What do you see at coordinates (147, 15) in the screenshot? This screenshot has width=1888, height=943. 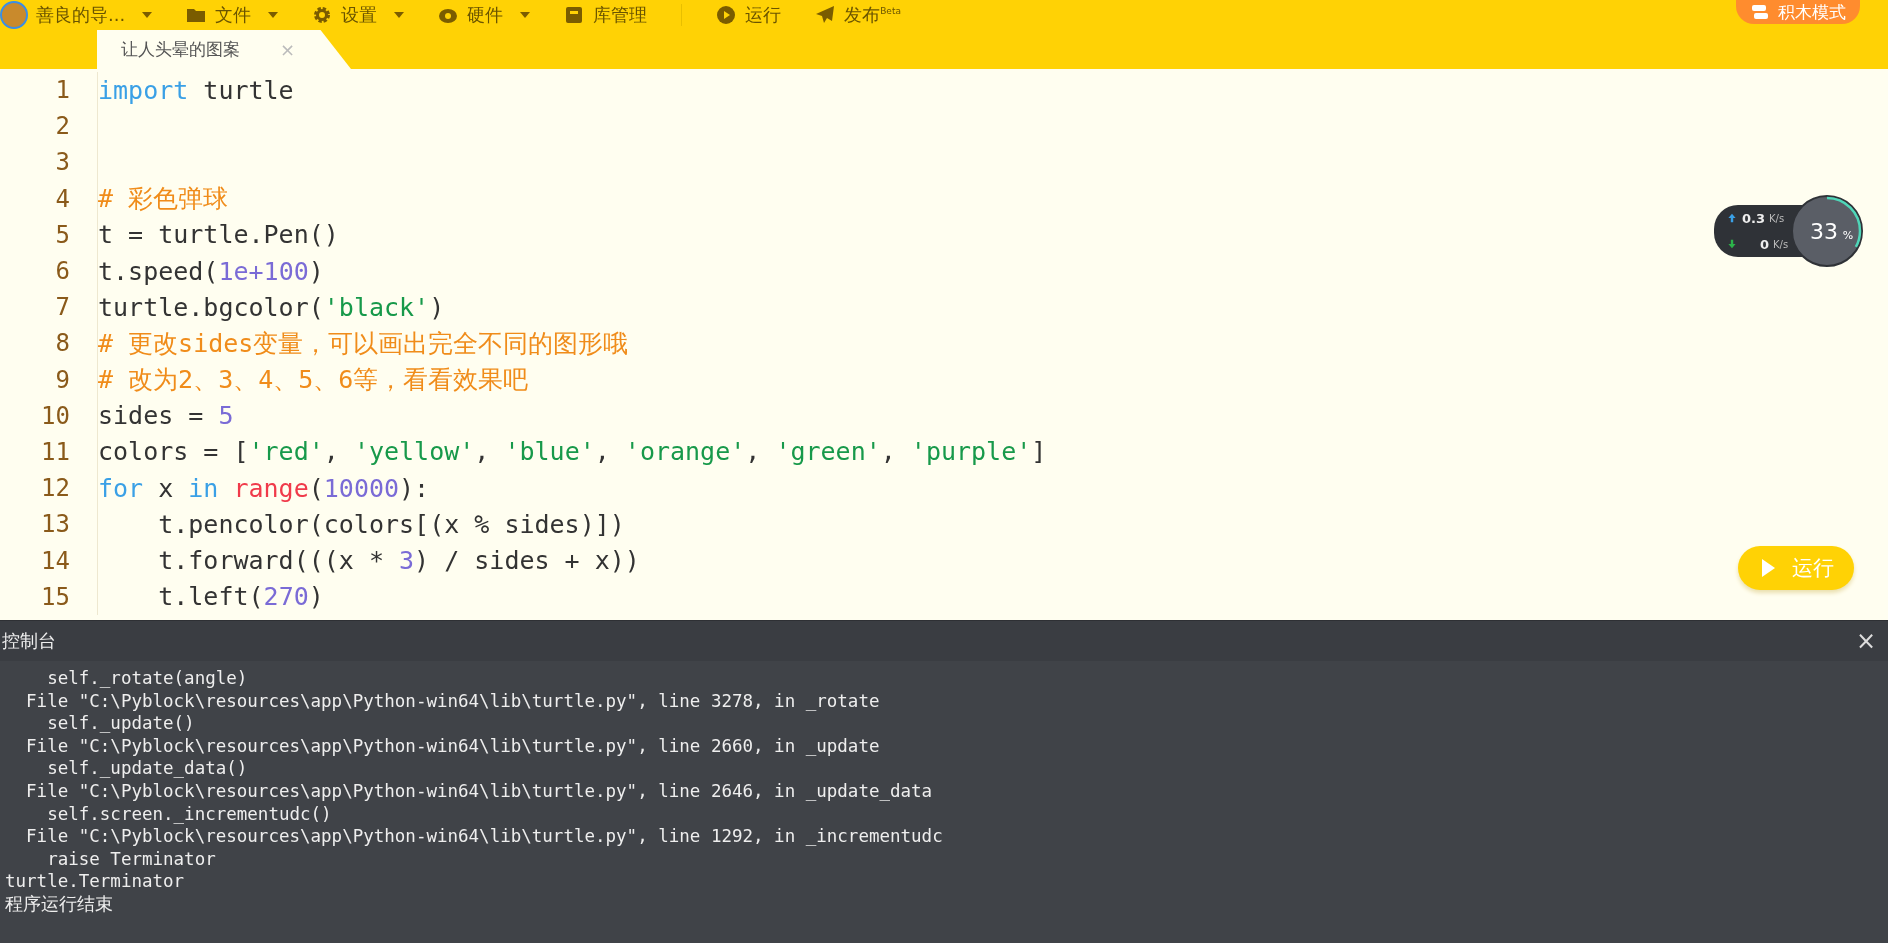 I see `caret-icon` at bounding box center [147, 15].